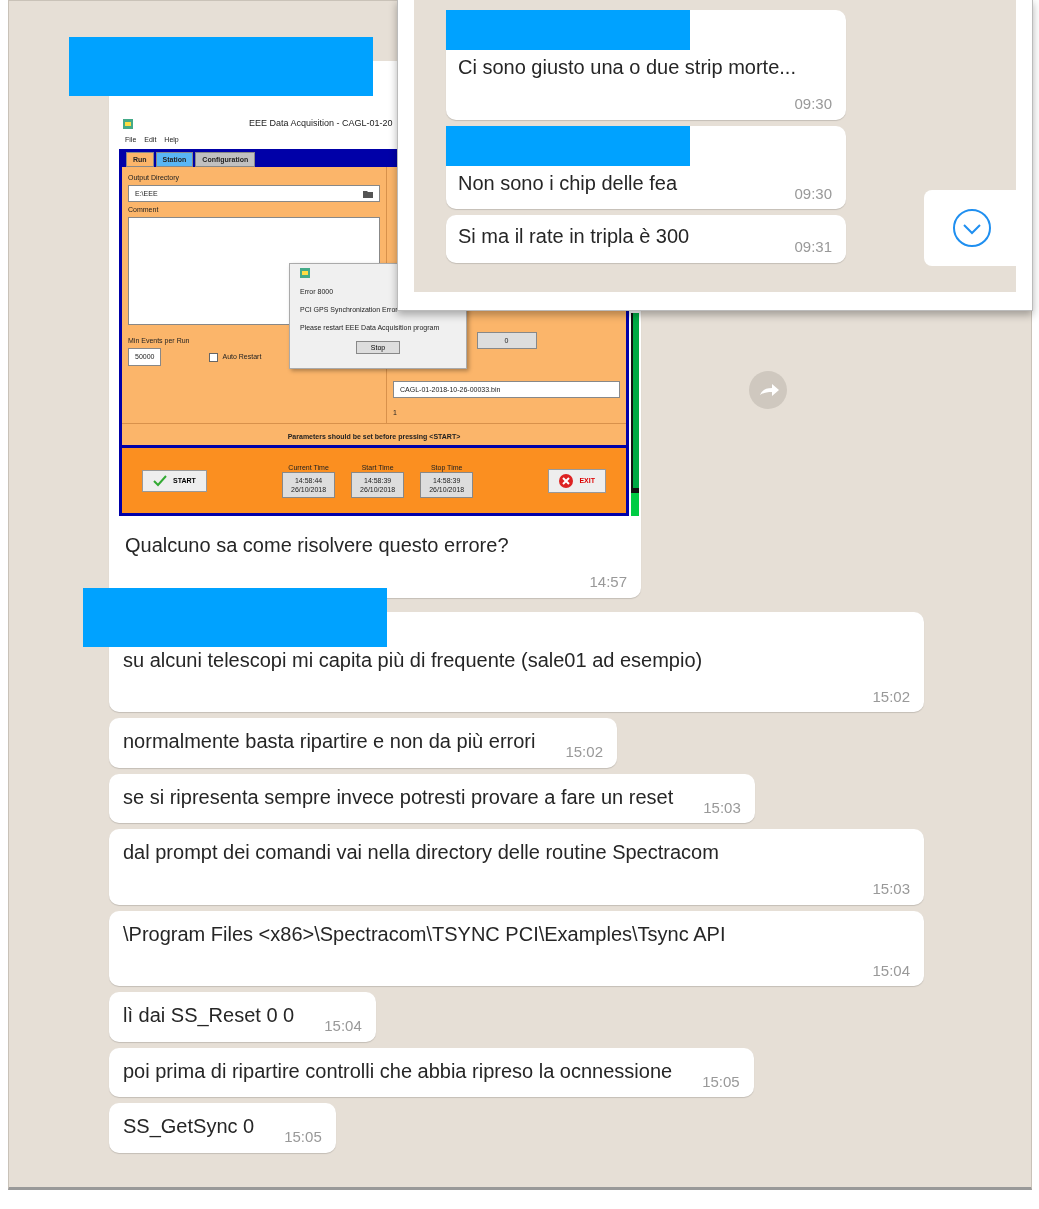 This screenshot has height=1209, width=1039. What do you see at coordinates (329, 741) in the screenshot?
I see `message-text: normalmente basta ripartire e non da più errori` at bounding box center [329, 741].